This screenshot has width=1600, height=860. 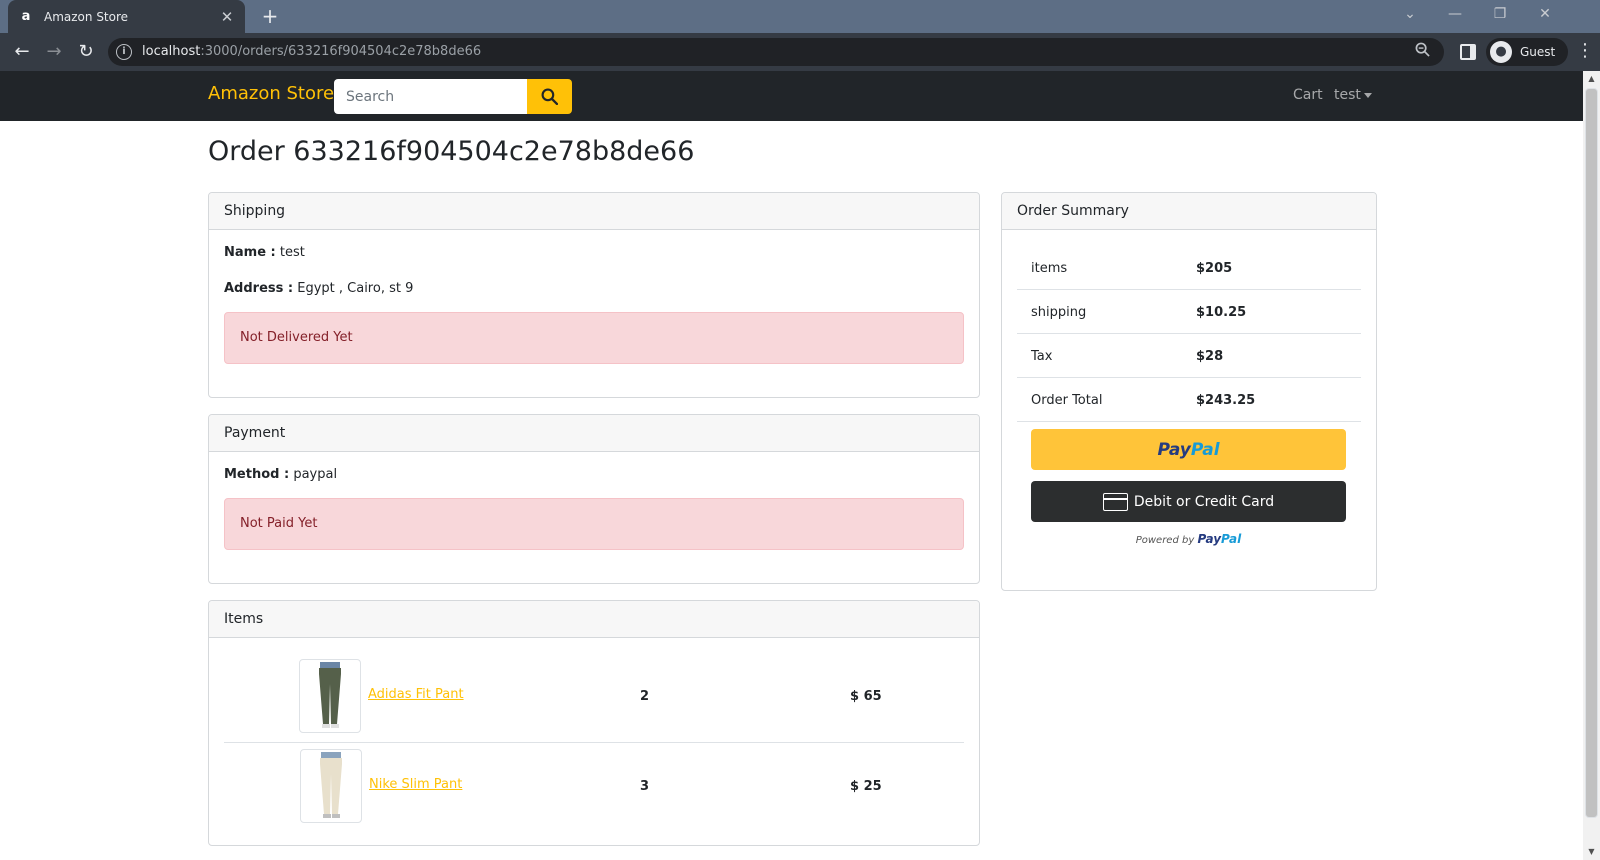 I want to click on payment-status-alert: Not Paid Yet, so click(x=594, y=524).